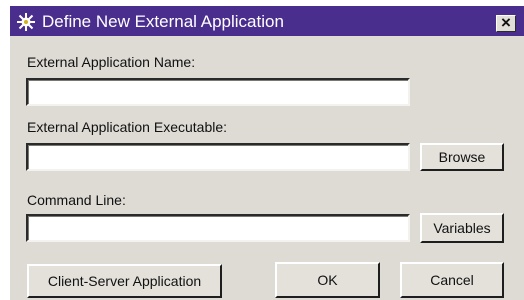 The image size is (524, 300). I want to click on application-name-input, so click(218, 92).